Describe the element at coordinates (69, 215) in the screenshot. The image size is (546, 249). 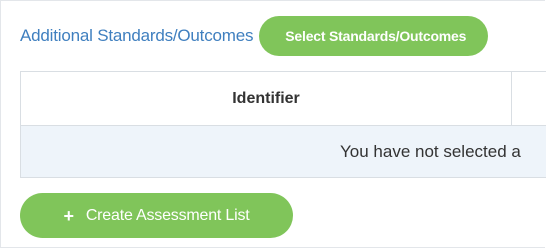
I see `plus-icon: +` at that location.